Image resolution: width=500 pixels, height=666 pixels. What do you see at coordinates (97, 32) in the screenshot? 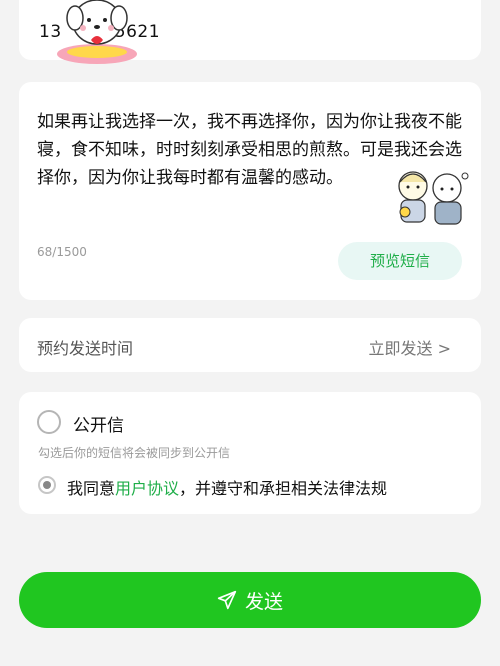
I see `puppy-sticker-icon` at bounding box center [97, 32].